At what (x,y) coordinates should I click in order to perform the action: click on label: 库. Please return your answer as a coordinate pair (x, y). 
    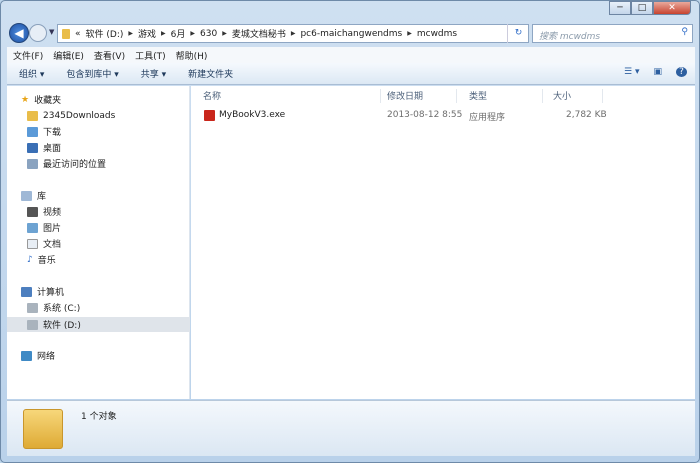
    Looking at the image, I should click on (42, 197).